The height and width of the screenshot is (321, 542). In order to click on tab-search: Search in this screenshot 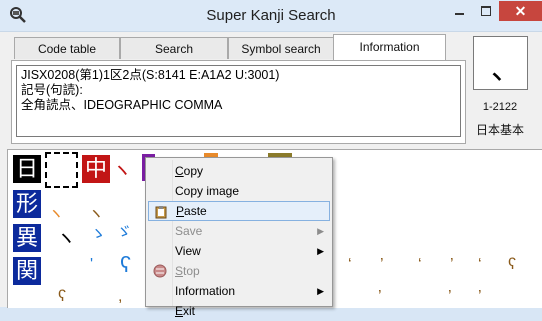, I will do `click(174, 48)`.